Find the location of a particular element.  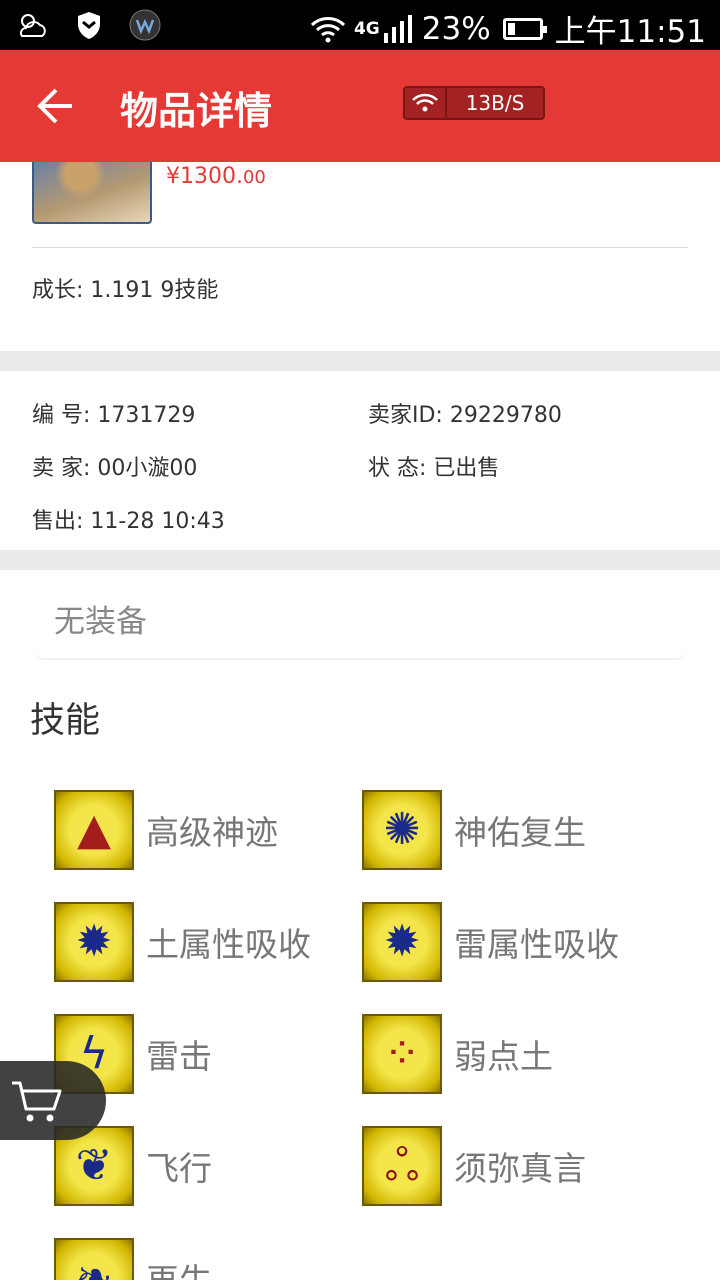

skill-item: ✺ 神佑复生 is located at coordinates (474, 830).